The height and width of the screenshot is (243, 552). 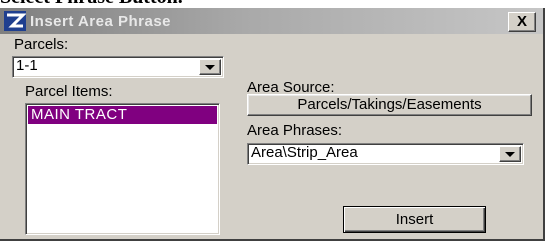 I want to click on parcels-label: Parcels:, so click(x=41, y=44).